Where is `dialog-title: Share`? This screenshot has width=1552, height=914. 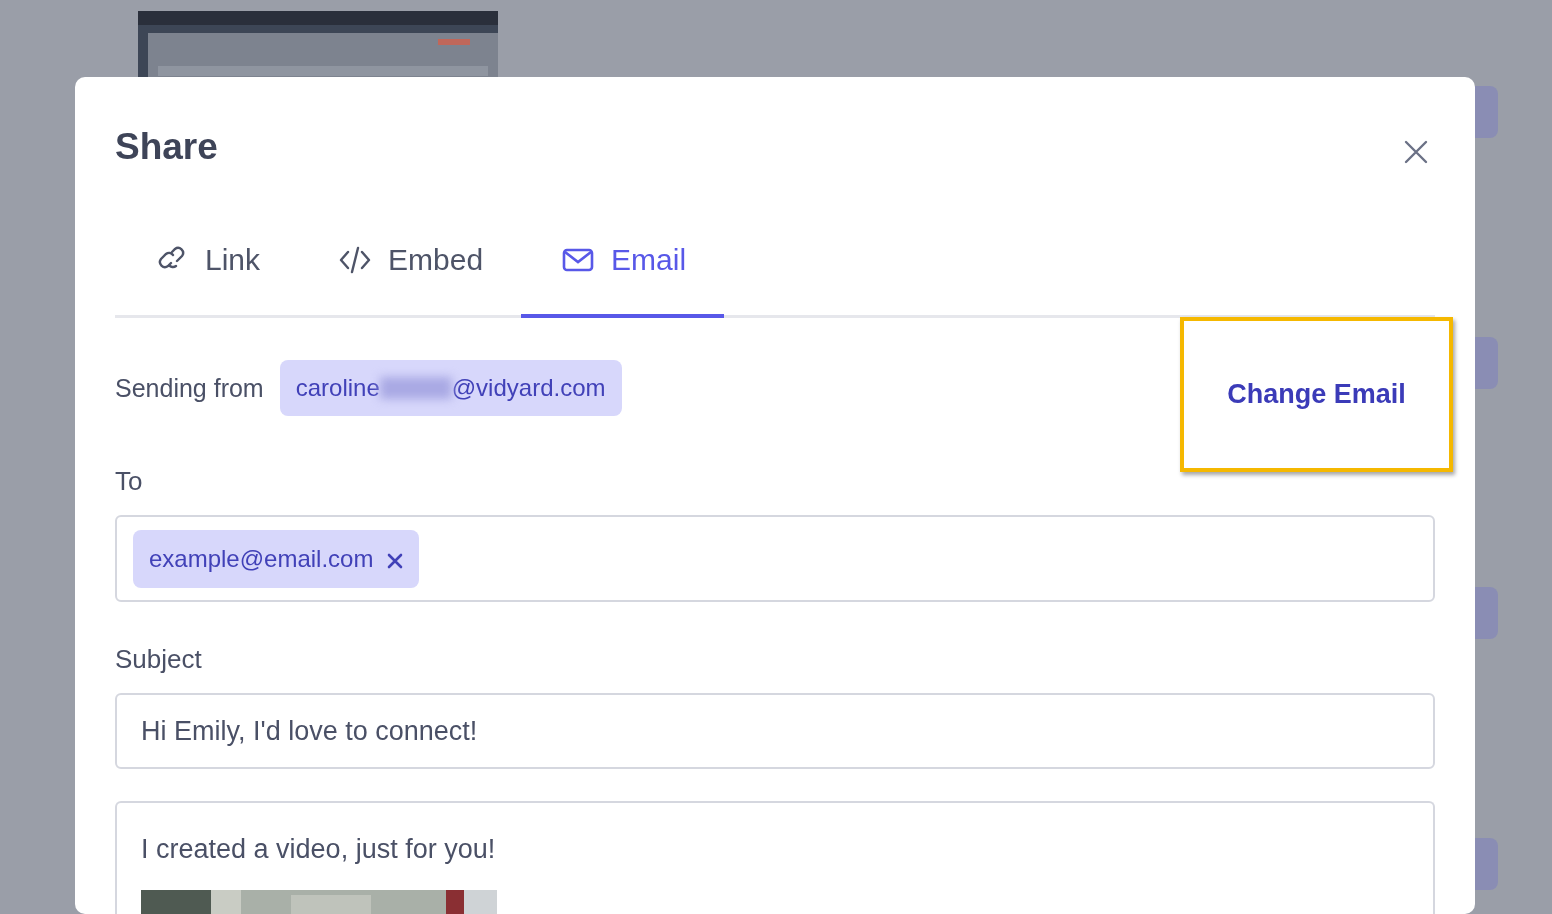 dialog-title: Share is located at coordinates (166, 147).